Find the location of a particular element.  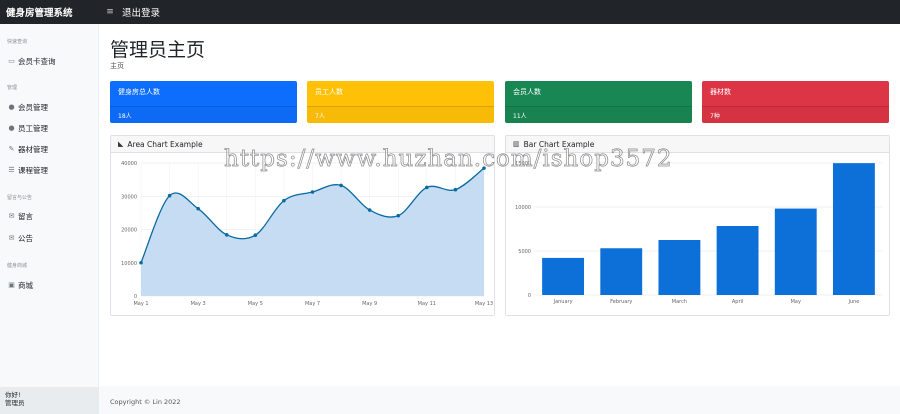

menu-toggle-icon: ≡ is located at coordinates (110, 12).